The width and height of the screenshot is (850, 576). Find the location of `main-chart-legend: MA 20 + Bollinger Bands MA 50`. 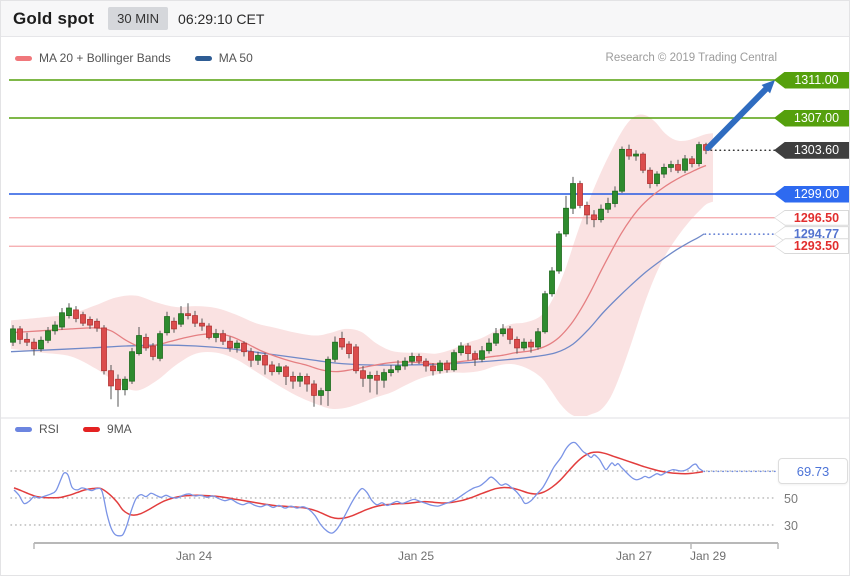

main-chart-legend: MA 20 + Bollinger Bands MA 50 is located at coordinates (146, 58).